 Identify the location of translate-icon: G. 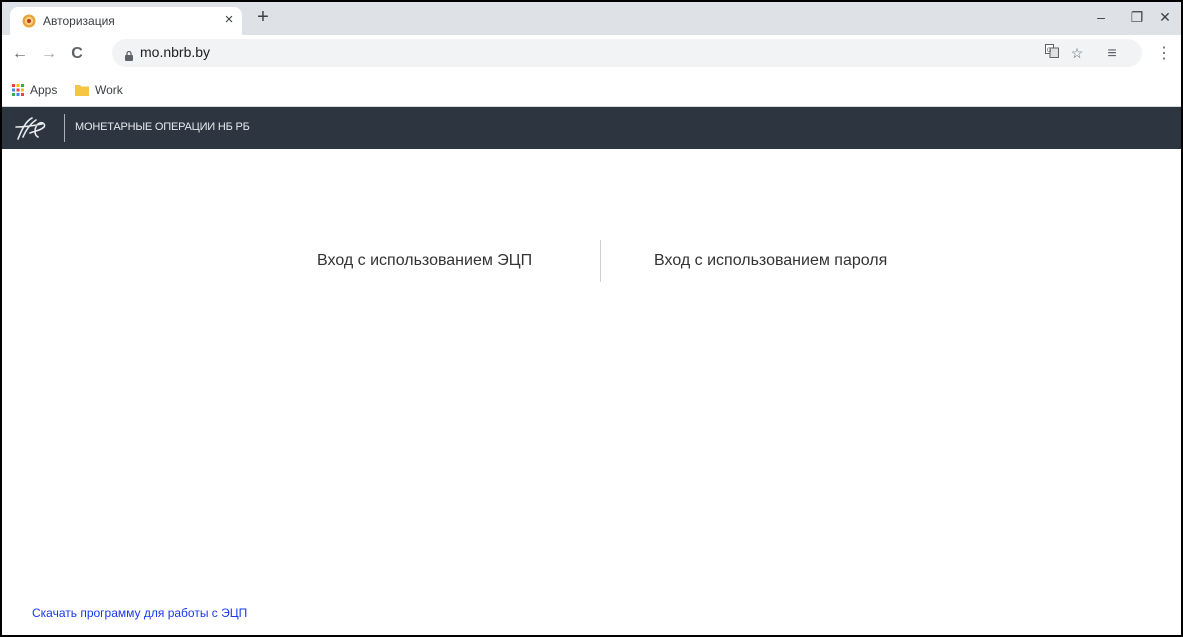
(1052, 53).